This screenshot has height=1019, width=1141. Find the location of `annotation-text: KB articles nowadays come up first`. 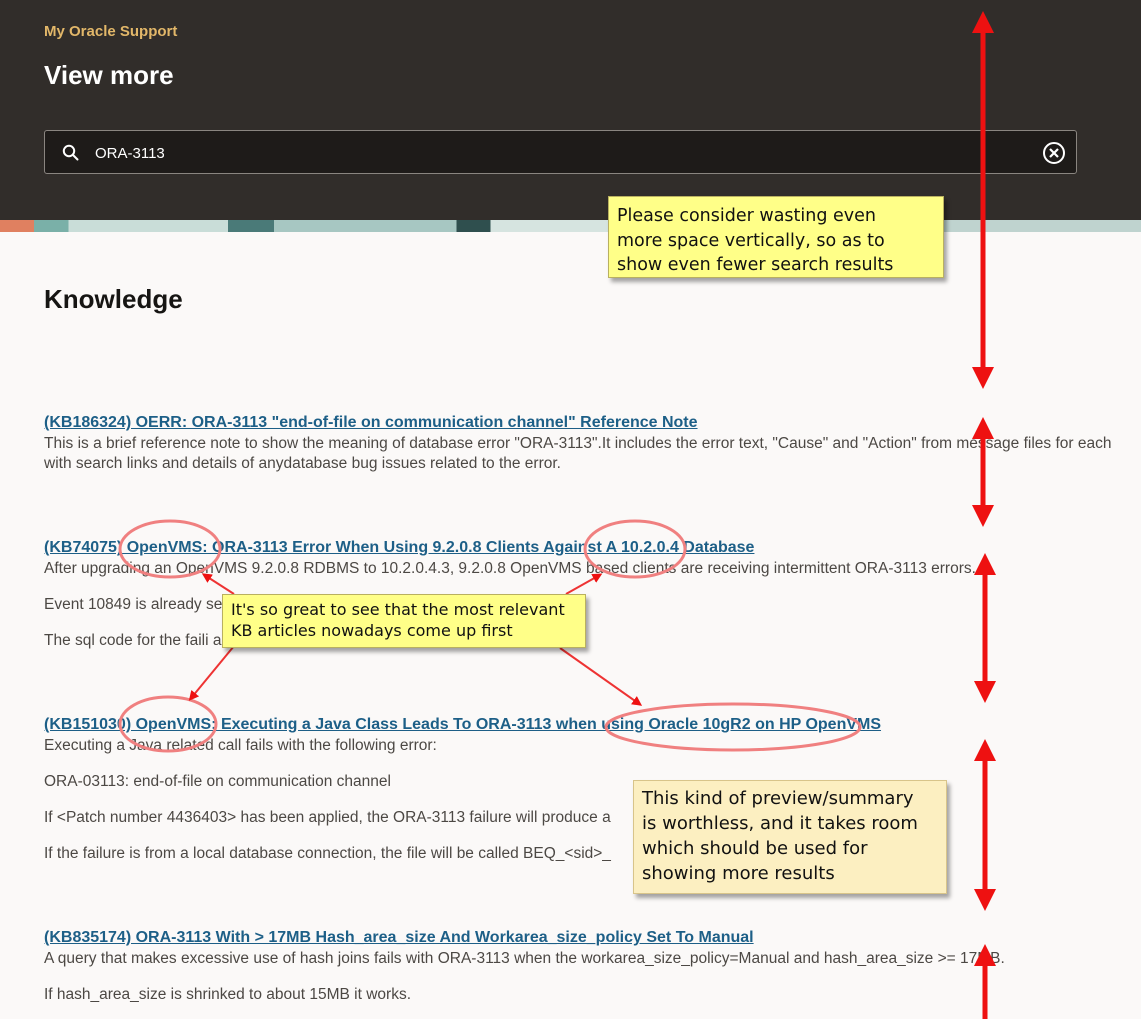

annotation-text: KB articles nowadays come up first is located at coordinates (372, 630).